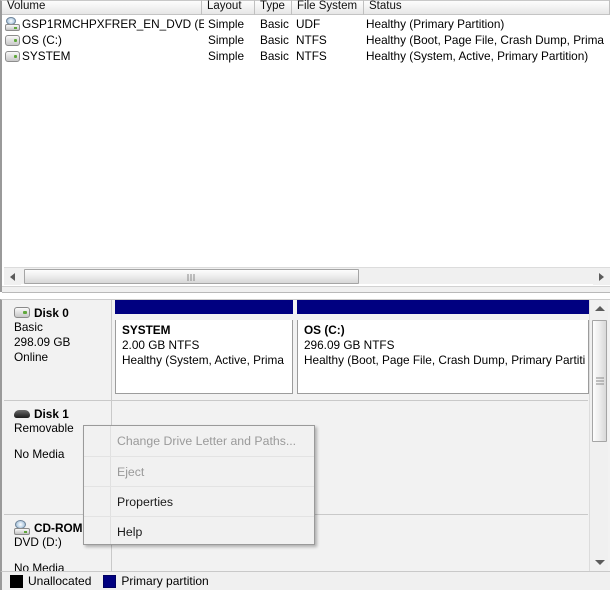 The image size is (610, 590). Describe the element at coordinates (228, 7) in the screenshot. I see `column-header-layout: Layout` at that location.